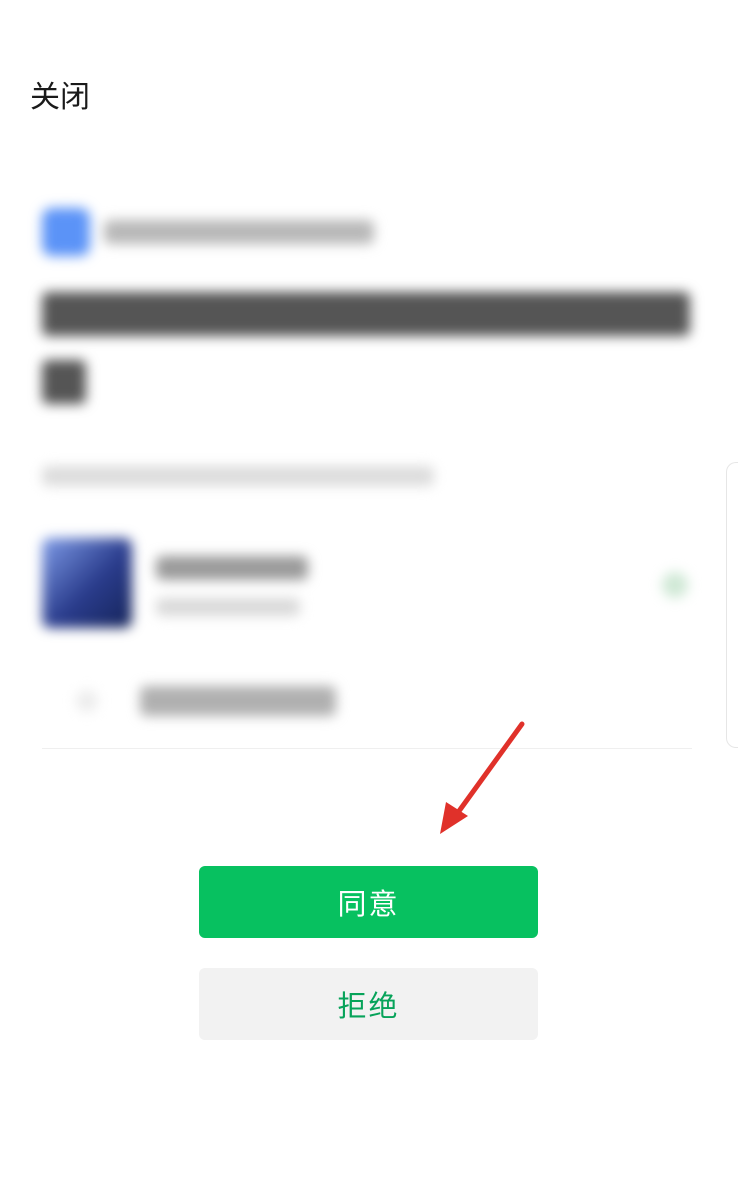 The image size is (738, 1196). What do you see at coordinates (732, 605) in the screenshot?
I see `side-sheet-edge` at bounding box center [732, 605].